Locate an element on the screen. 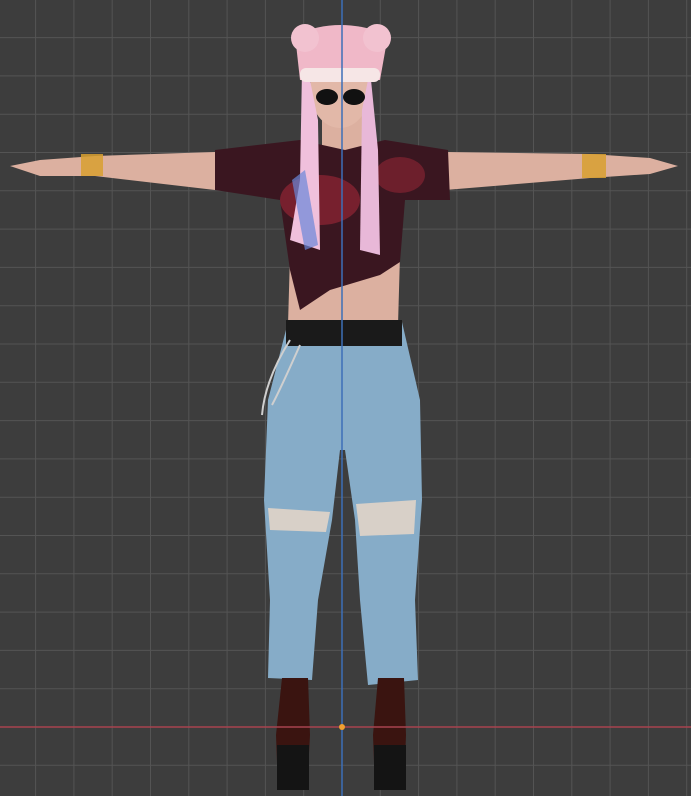  origin-point is located at coordinates (342, 727).